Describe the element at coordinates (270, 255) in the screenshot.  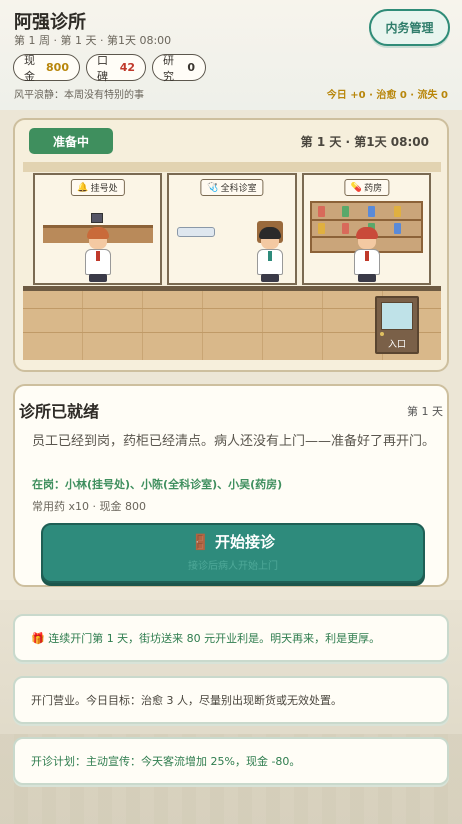
I see `staff-xiaochen` at that location.